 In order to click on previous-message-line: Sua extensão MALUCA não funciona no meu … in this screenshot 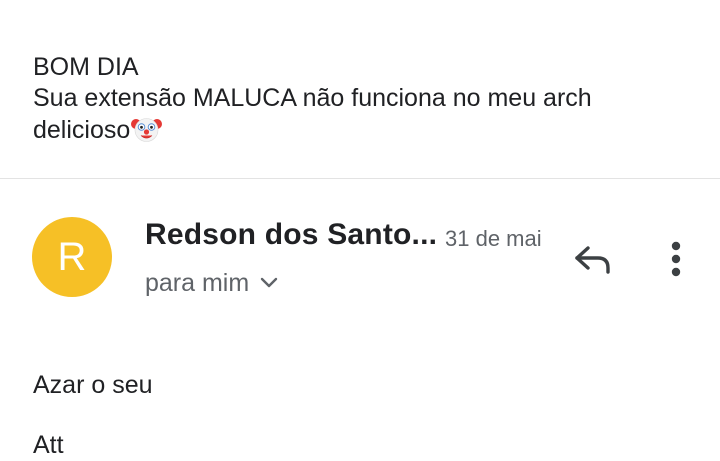, I will do `click(312, 98)`.